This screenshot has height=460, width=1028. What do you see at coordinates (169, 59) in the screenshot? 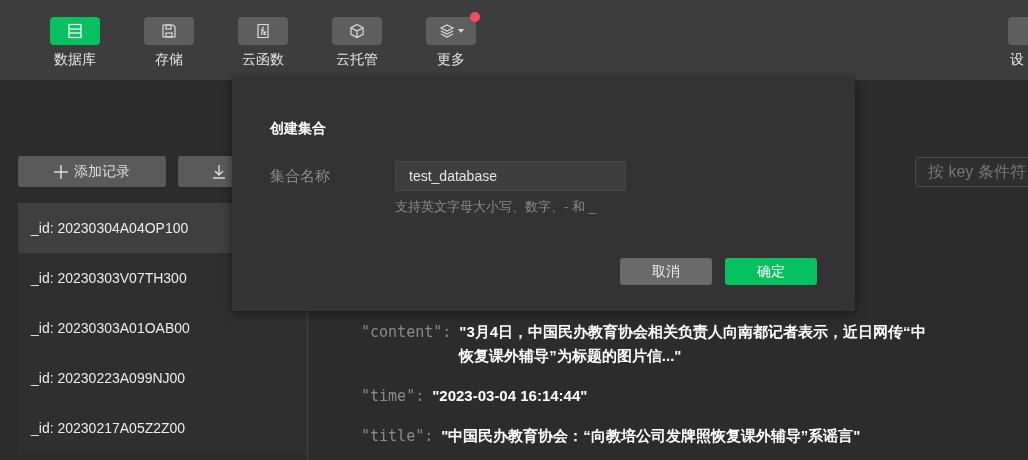
I see `toolbar-label: 存储` at bounding box center [169, 59].